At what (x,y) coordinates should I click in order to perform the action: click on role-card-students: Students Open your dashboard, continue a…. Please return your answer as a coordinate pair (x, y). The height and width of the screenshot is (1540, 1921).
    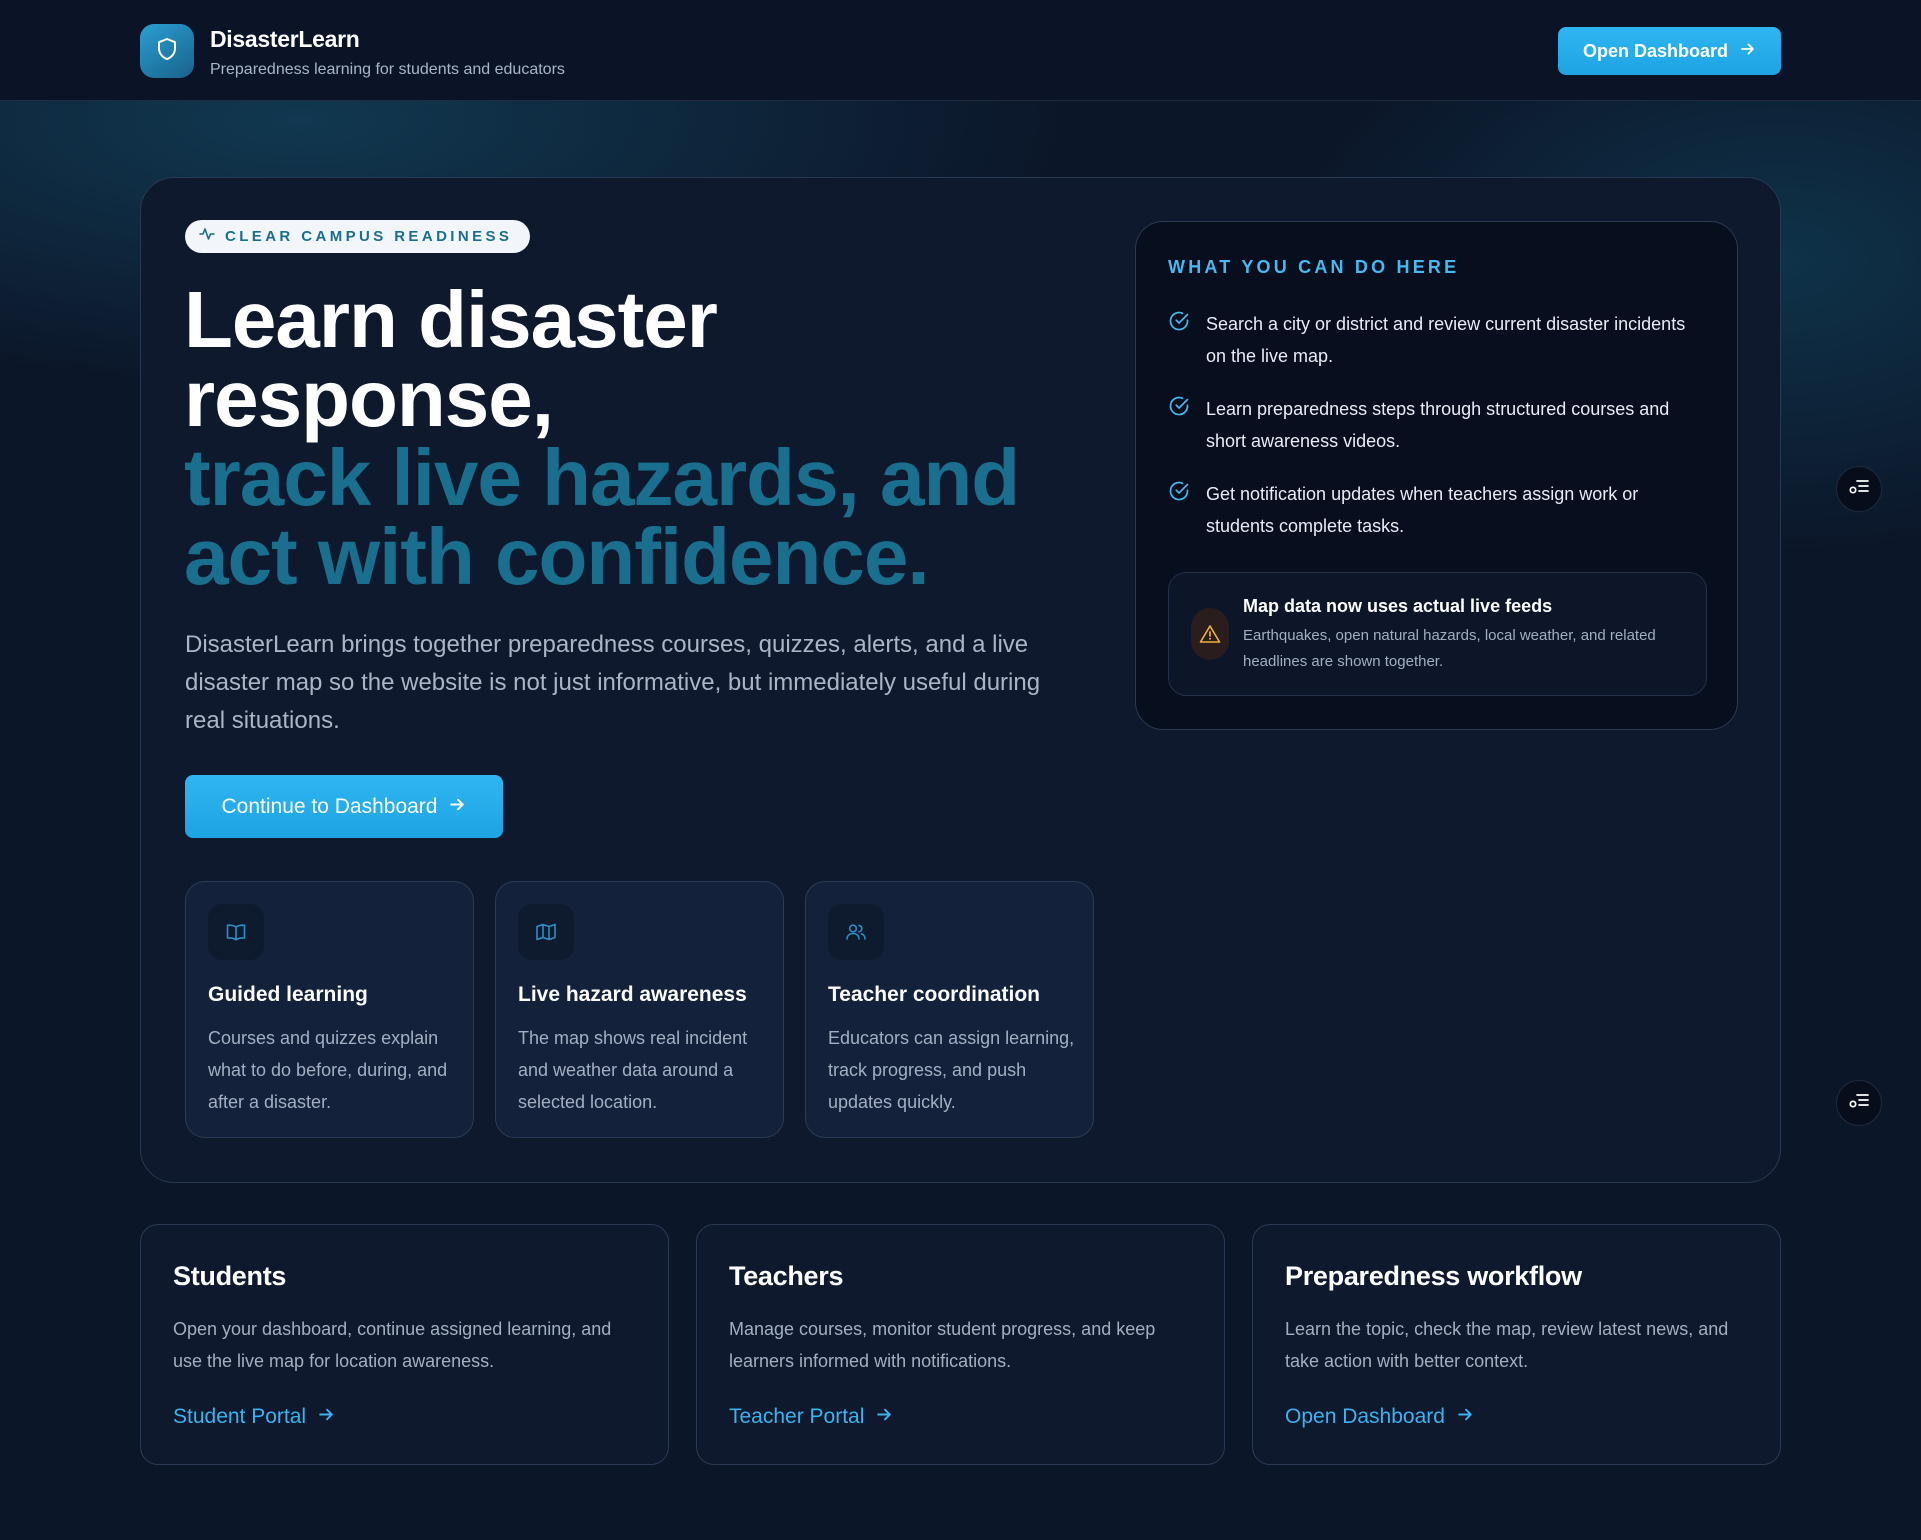
    Looking at the image, I should click on (404, 1344).